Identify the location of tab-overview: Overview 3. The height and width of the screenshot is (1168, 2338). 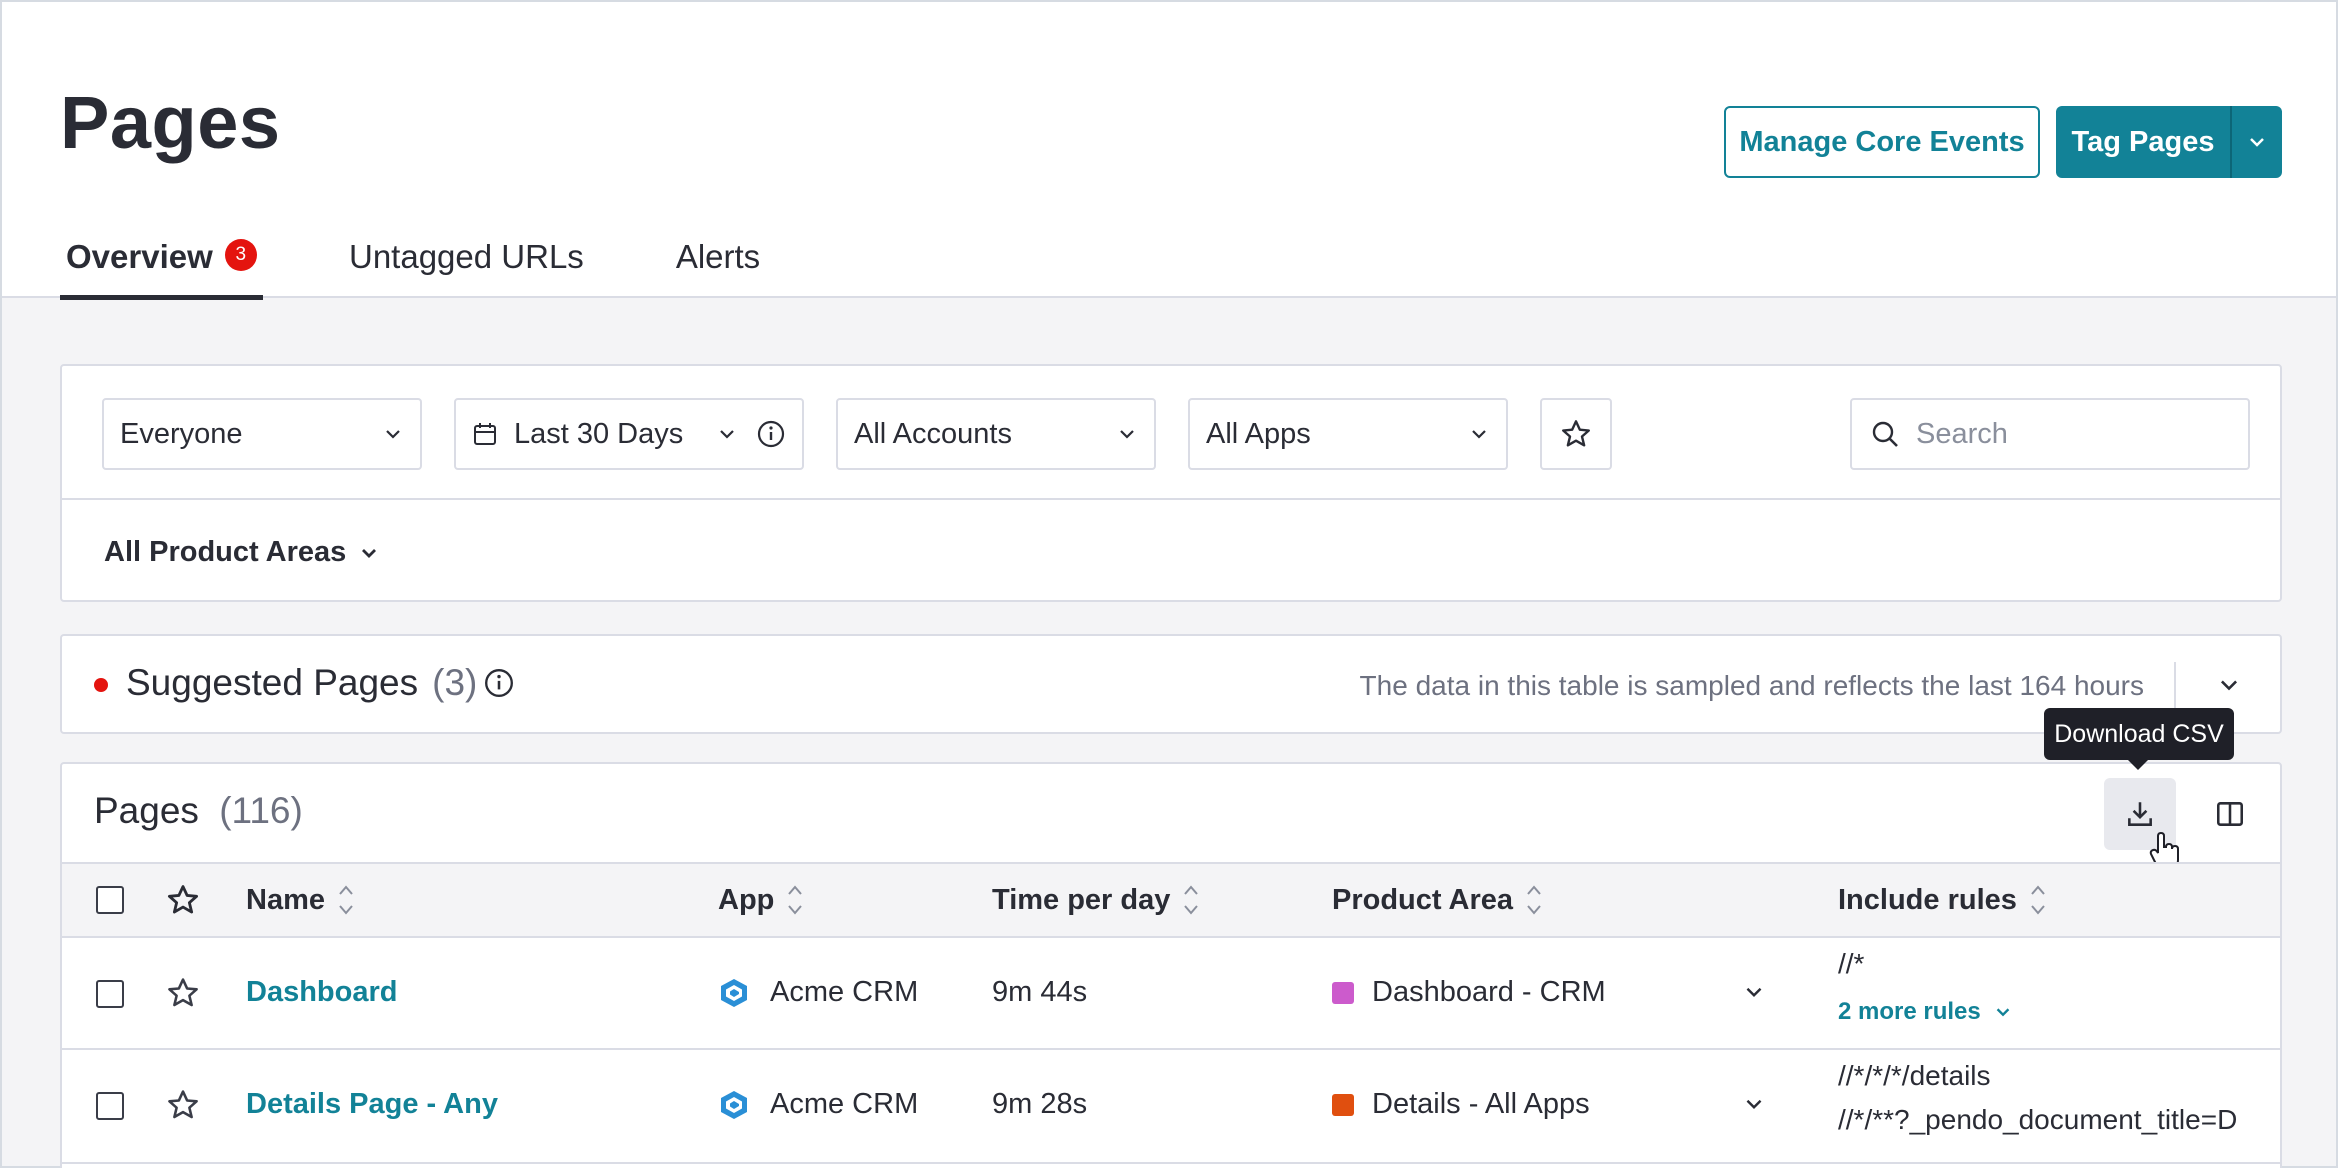
(161, 269).